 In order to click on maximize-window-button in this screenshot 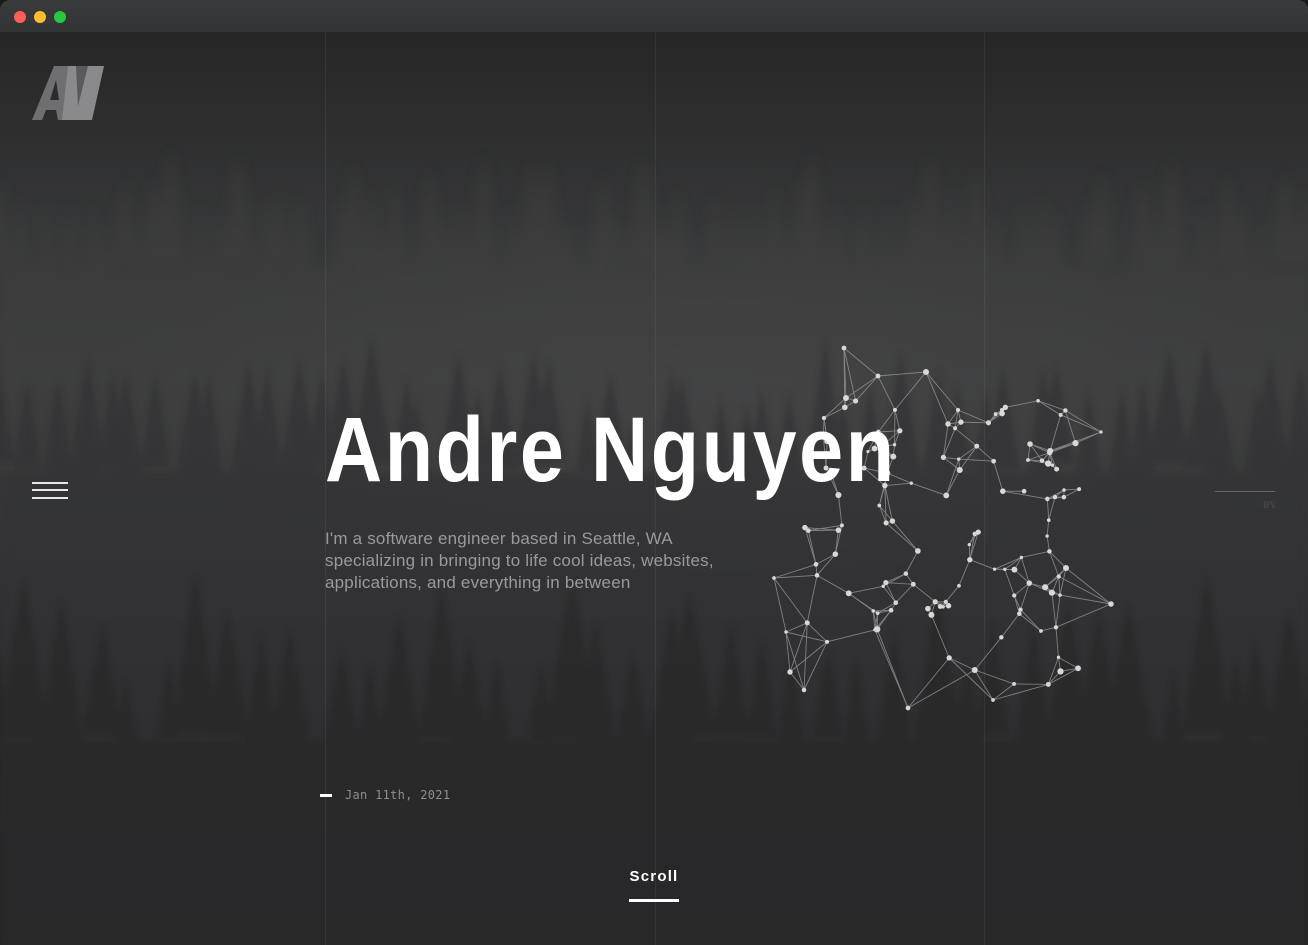, I will do `click(60, 17)`.